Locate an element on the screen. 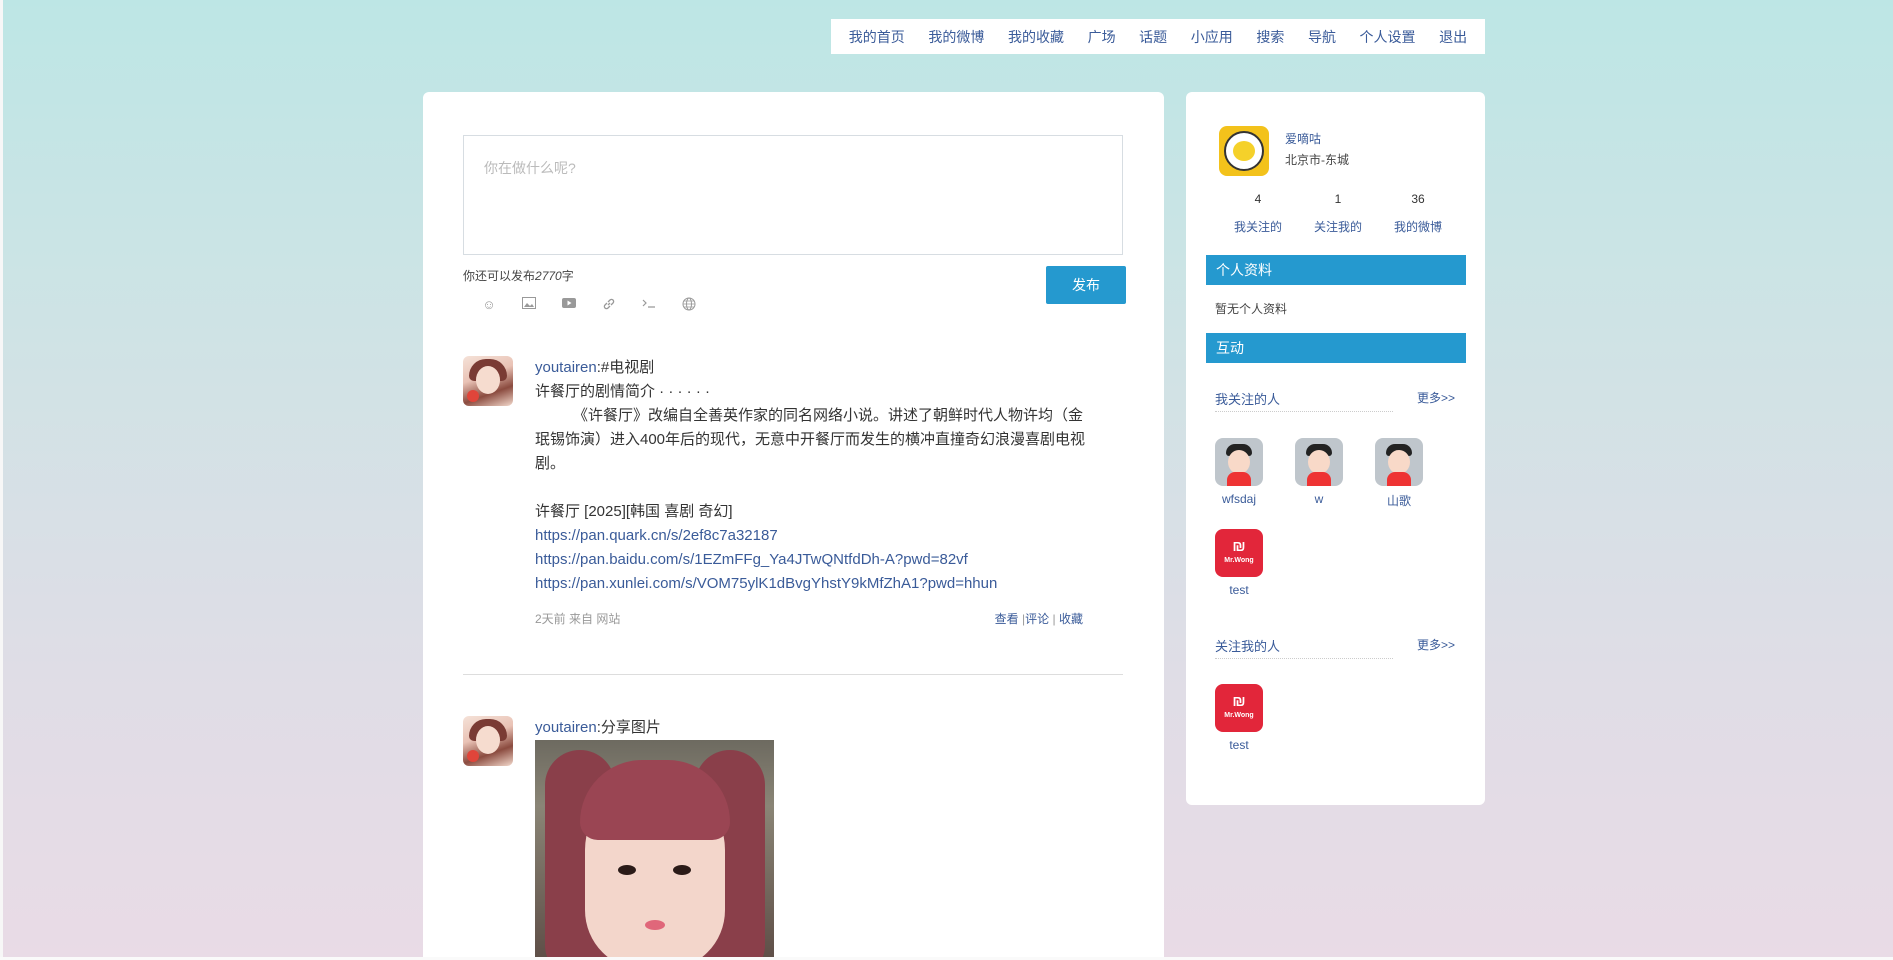 Image resolution: width=1893 pixels, height=960 pixels. top-nav: 我的首页 我的微博 我的收藏 广场 话题 小应用 搜索 导航 个人设置 退出 is located at coordinates (1158, 36).